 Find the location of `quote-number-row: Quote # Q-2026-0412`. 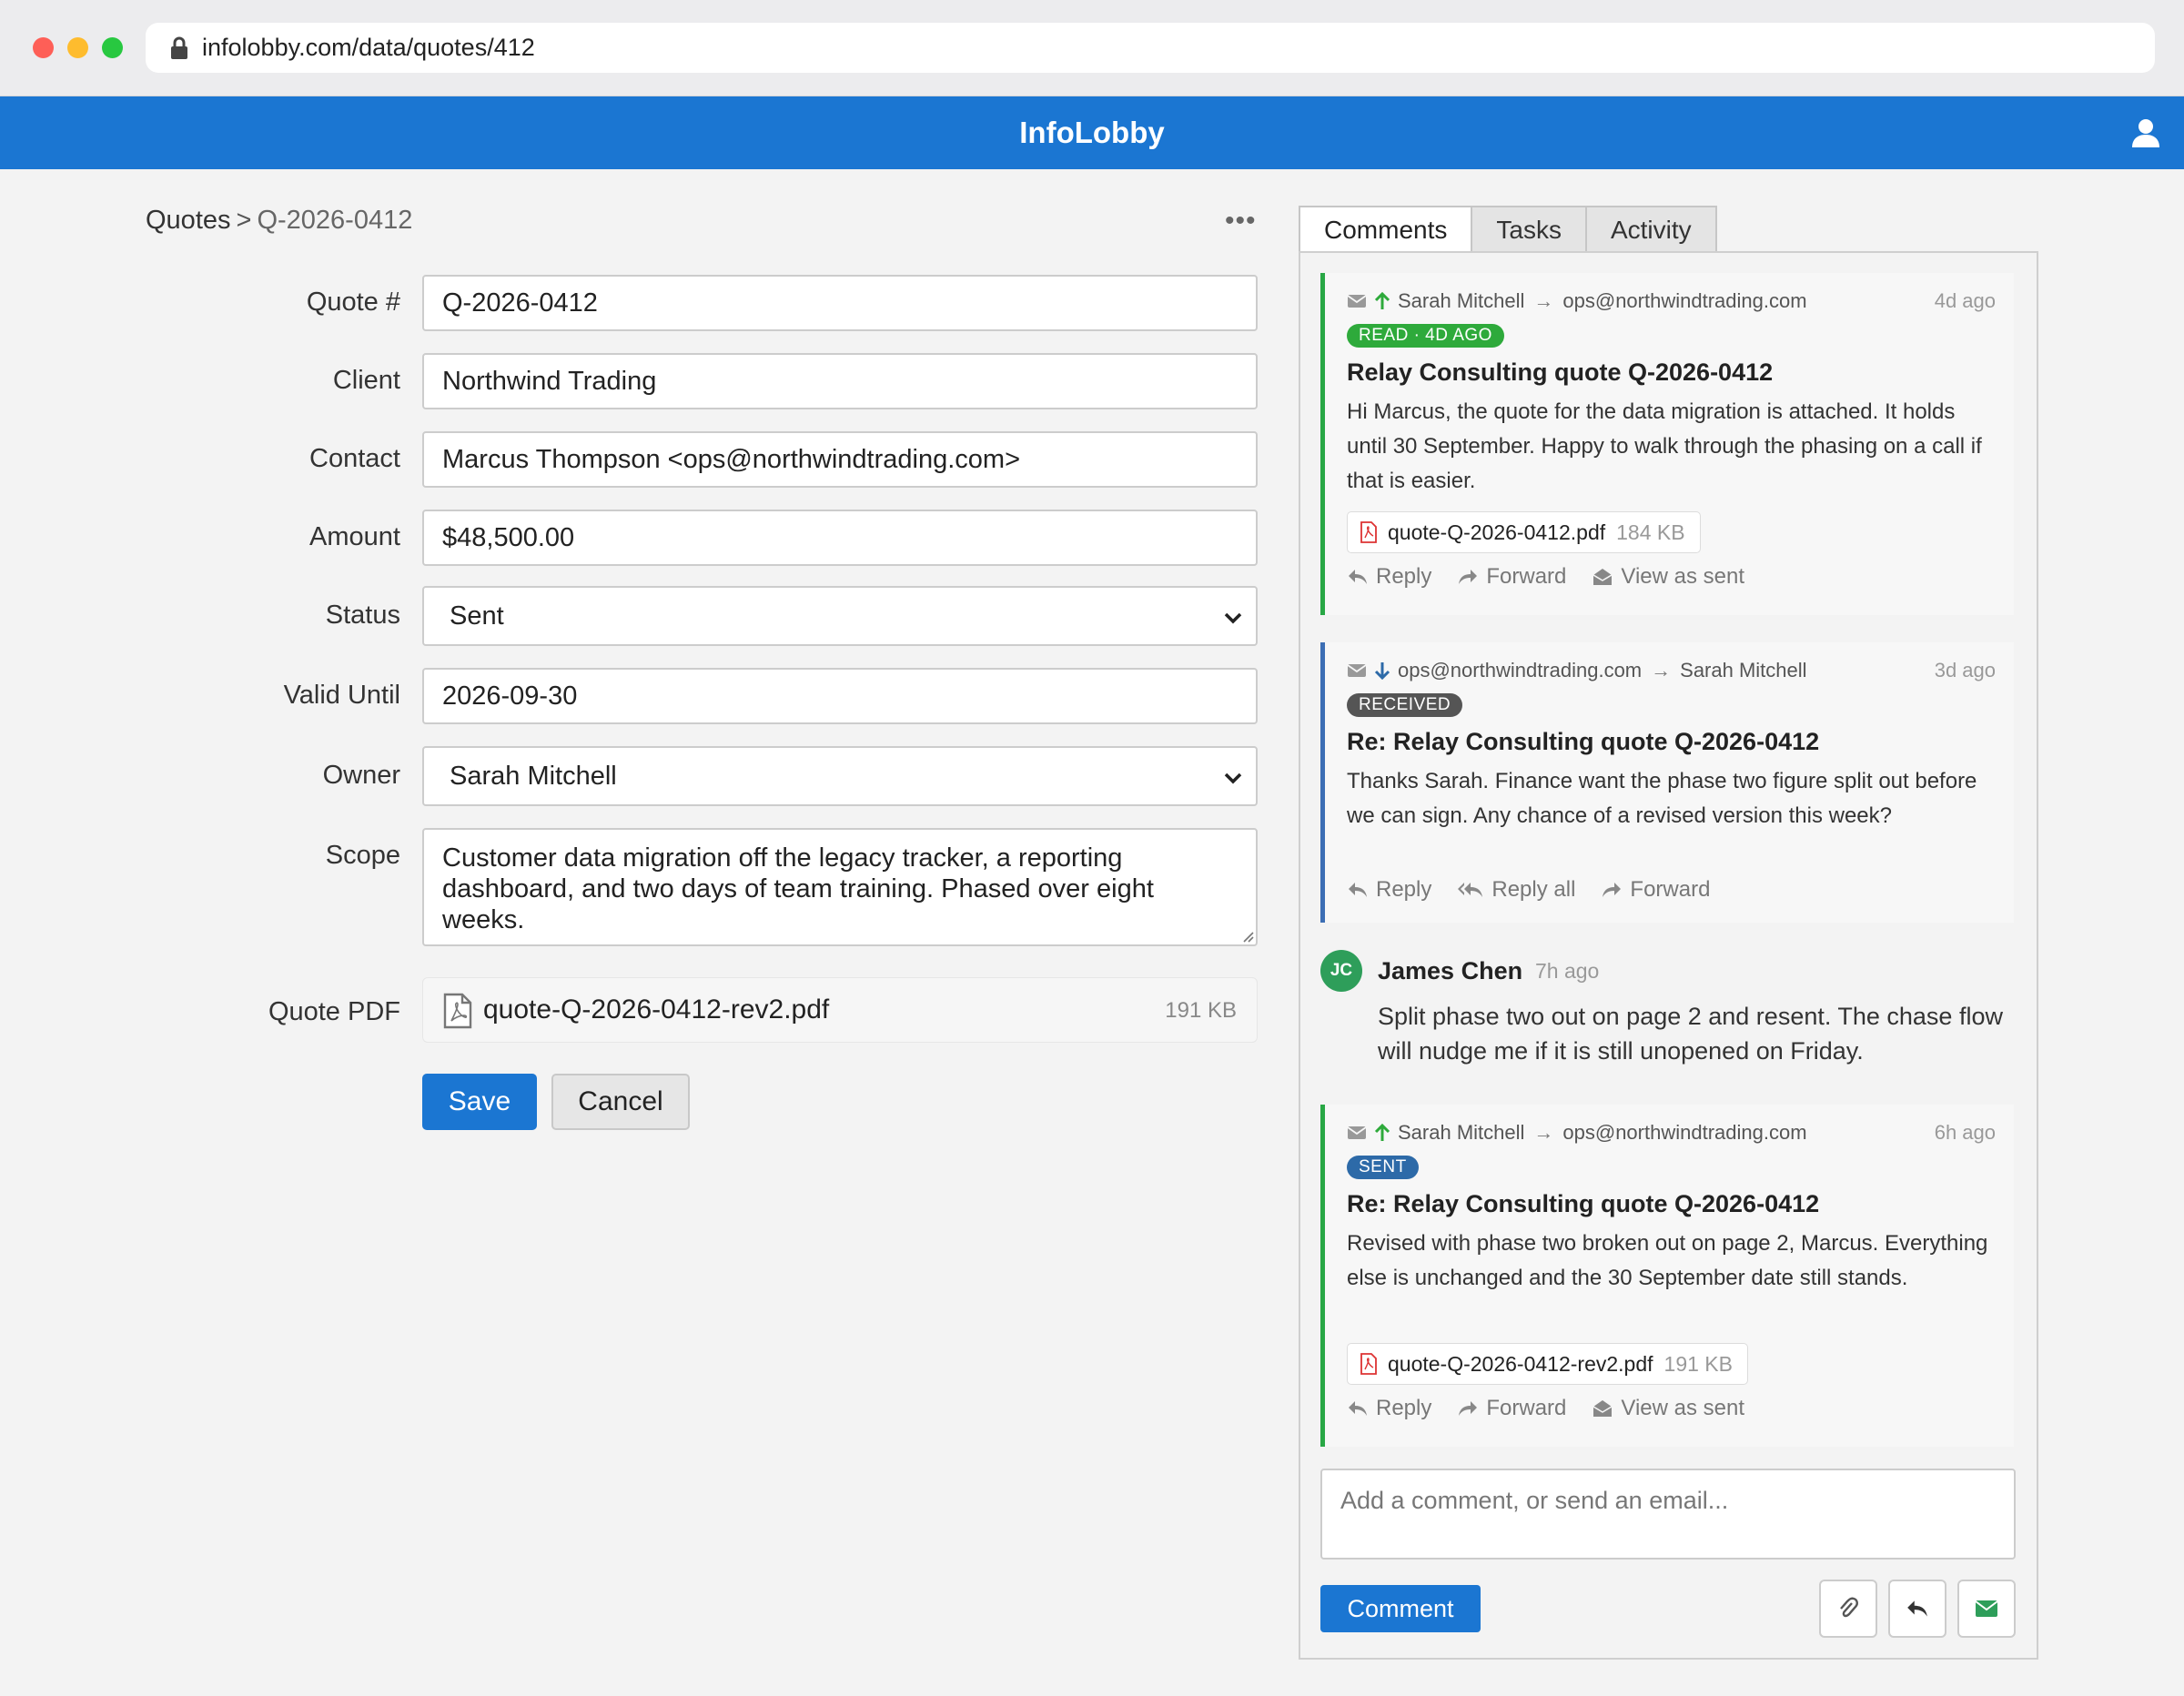

quote-number-row: Quote # Q-2026-0412 is located at coordinates (702, 303).